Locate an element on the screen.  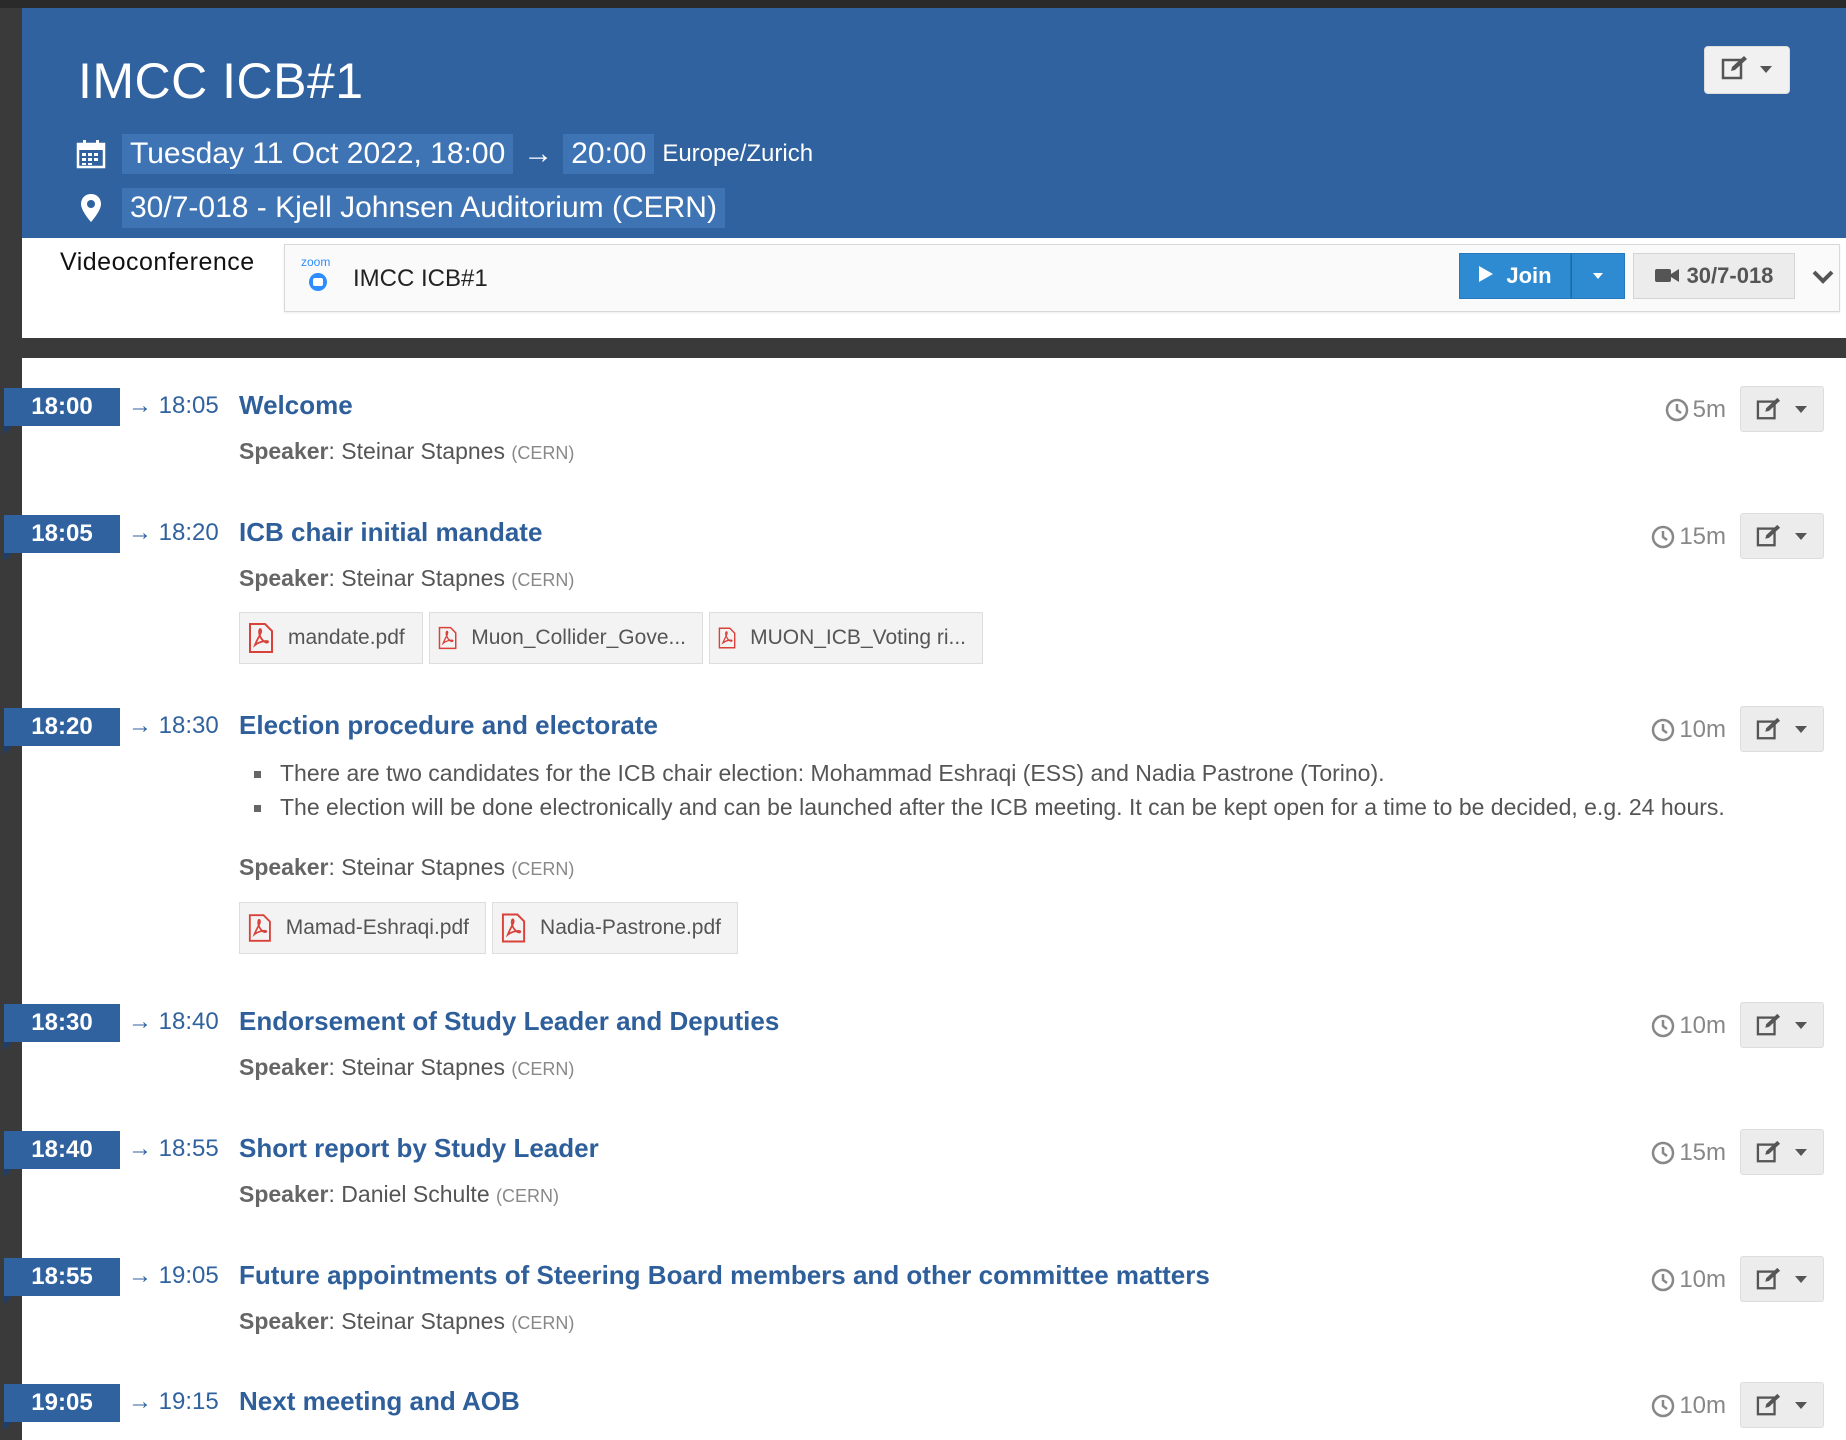
item-start-time: 19:05 is located at coordinates (62, 1407).